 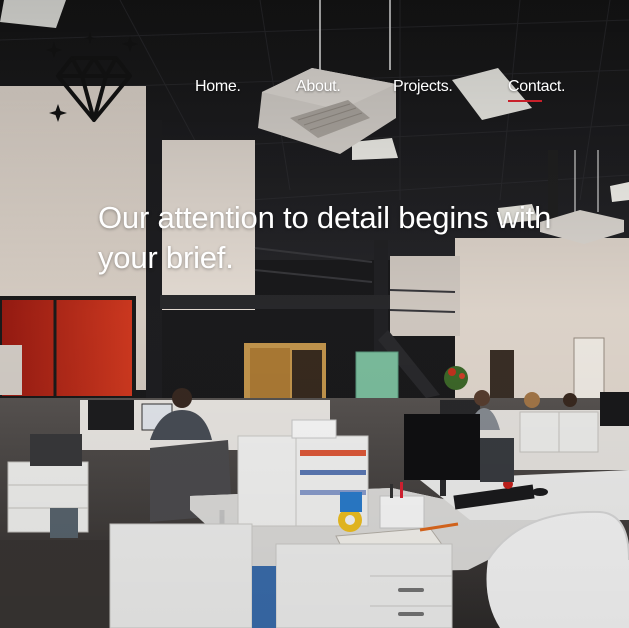 What do you see at coordinates (318, 87) in the screenshot?
I see `nav-item-about: About.` at bounding box center [318, 87].